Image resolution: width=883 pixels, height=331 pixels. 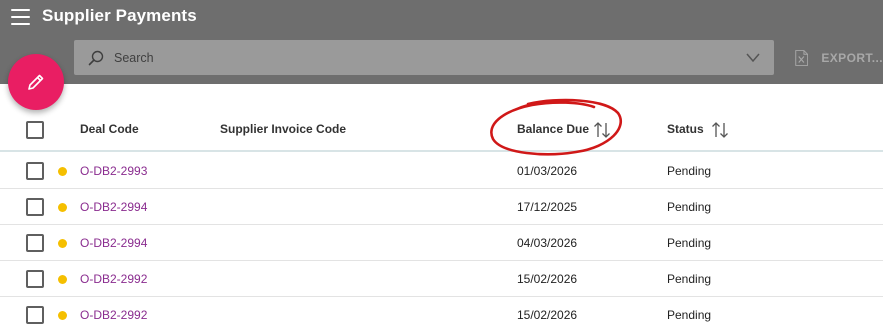 I want to click on pencil-icon, so click(x=36, y=82).